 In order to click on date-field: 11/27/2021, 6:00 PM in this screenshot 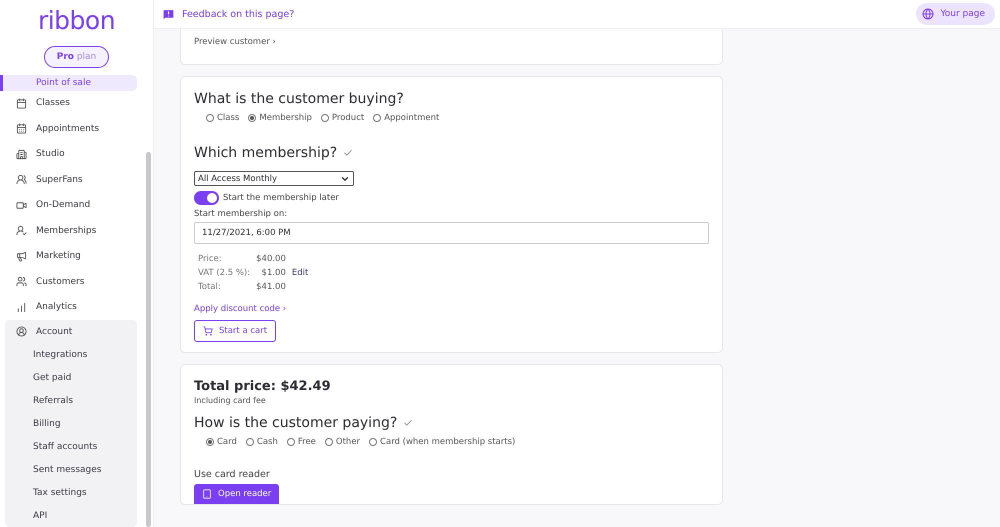, I will do `click(451, 233)`.